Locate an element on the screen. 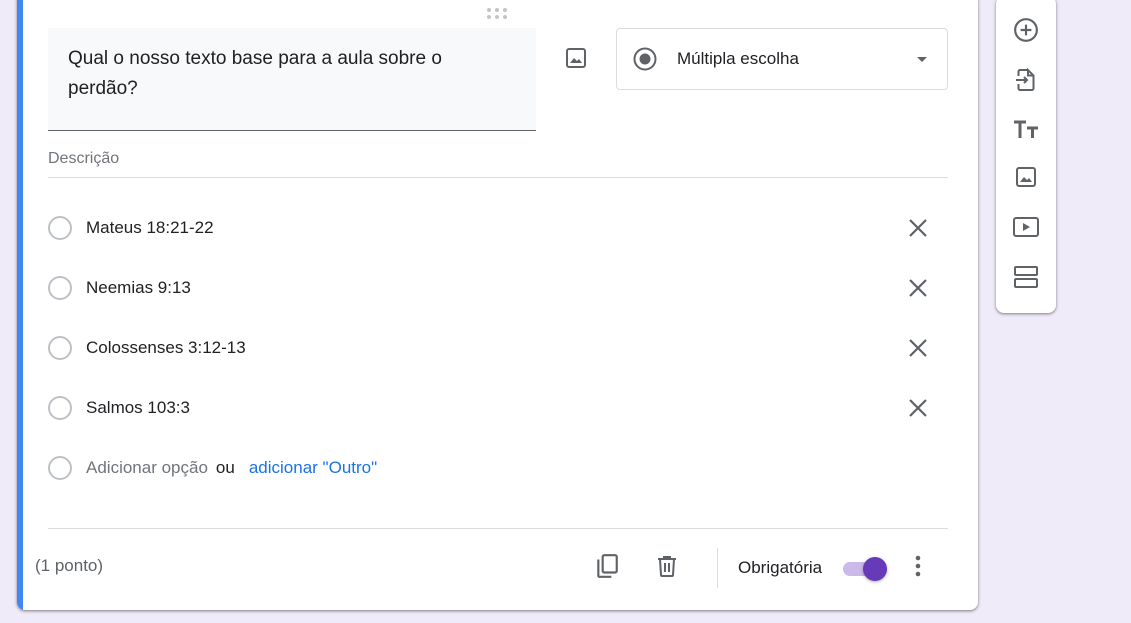 Image resolution: width=1131 pixels, height=623 pixels. import-questions-button is located at coordinates (1026, 80).